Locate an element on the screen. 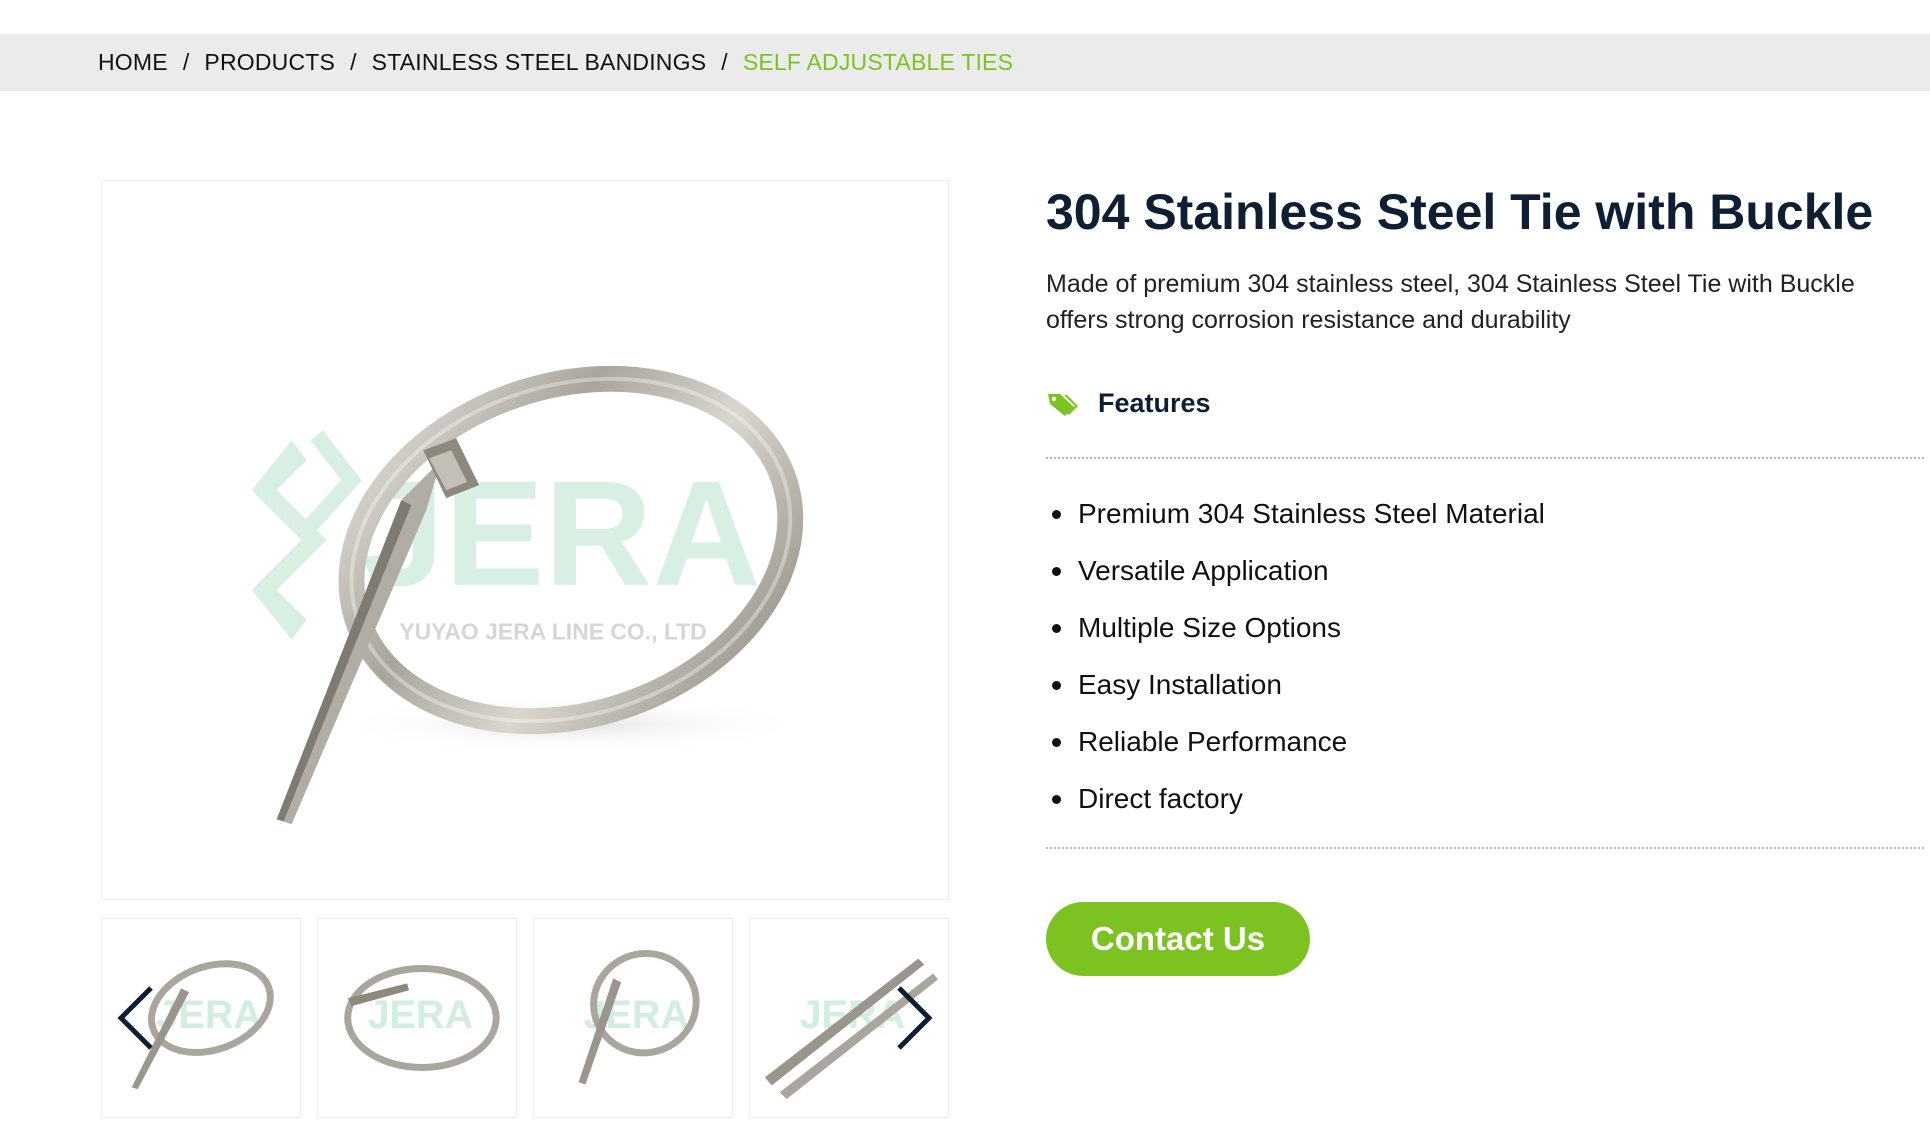  tag-icon is located at coordinates (1063, 404).